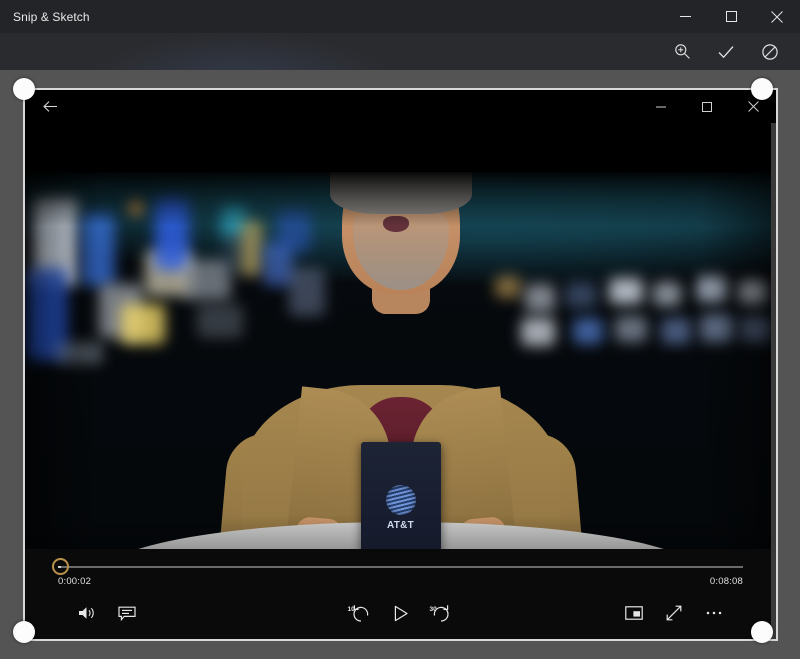 The width and height of the screenshot is (800, 659). I want to click on player-maximize-button, so click(707, 106).